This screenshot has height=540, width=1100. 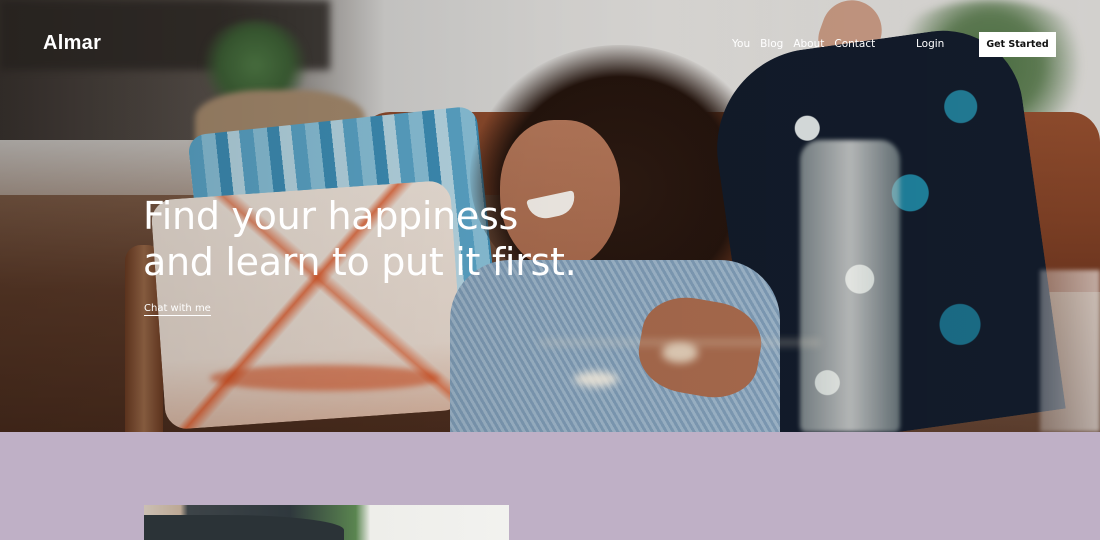 I want to click on brand-logo: Almar, so click(x=72, y=43).